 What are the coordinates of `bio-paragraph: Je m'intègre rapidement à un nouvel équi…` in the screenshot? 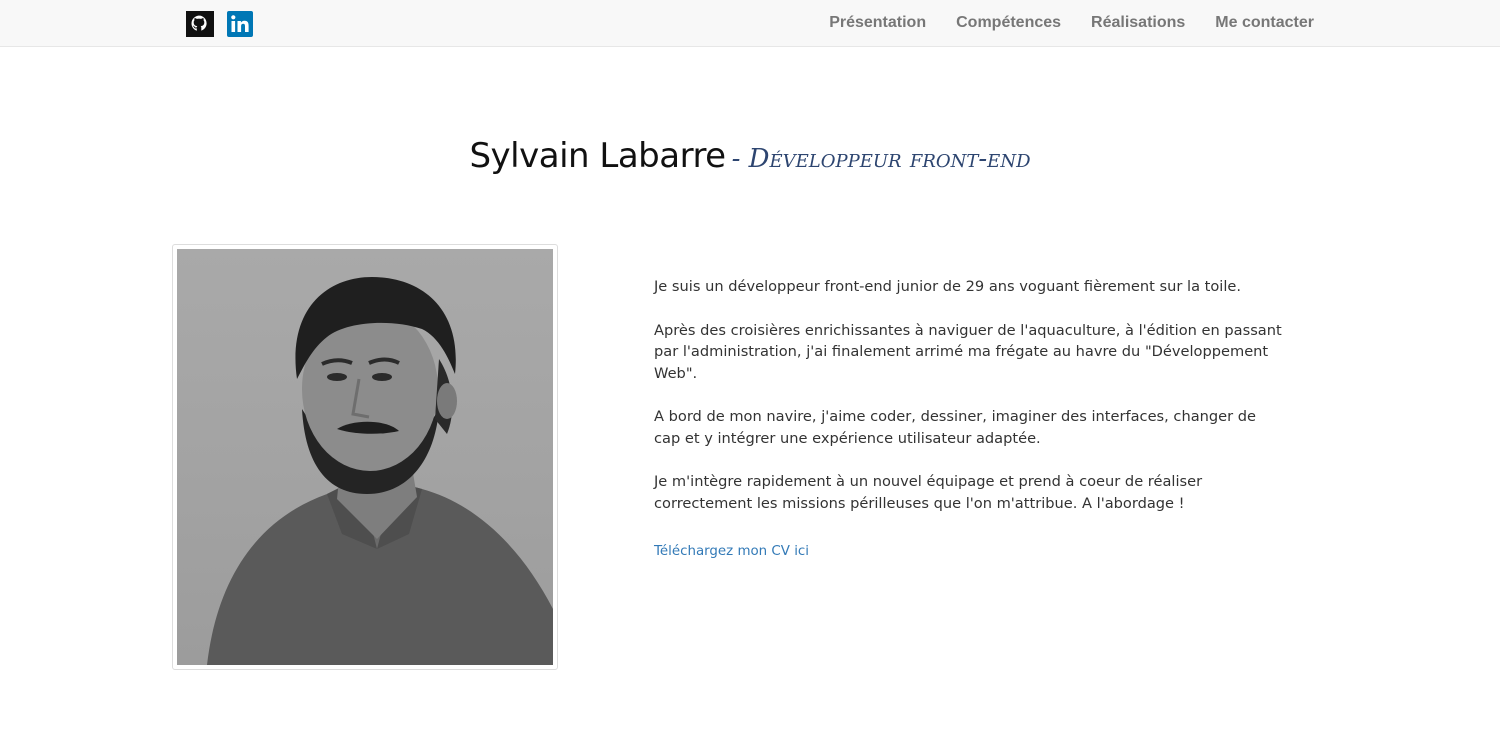 It's located at (928, 492).